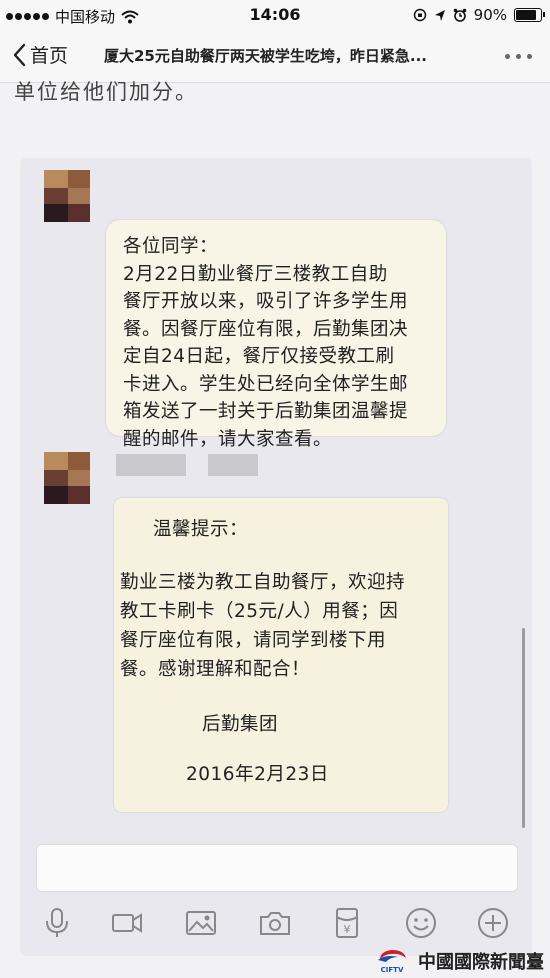 The height and width of the screenshot is (978, 550). Describe the element at coordinates (228, 439) in the screenshot. I see `message-line: 醒的邮件，请大家查看。` at that location.